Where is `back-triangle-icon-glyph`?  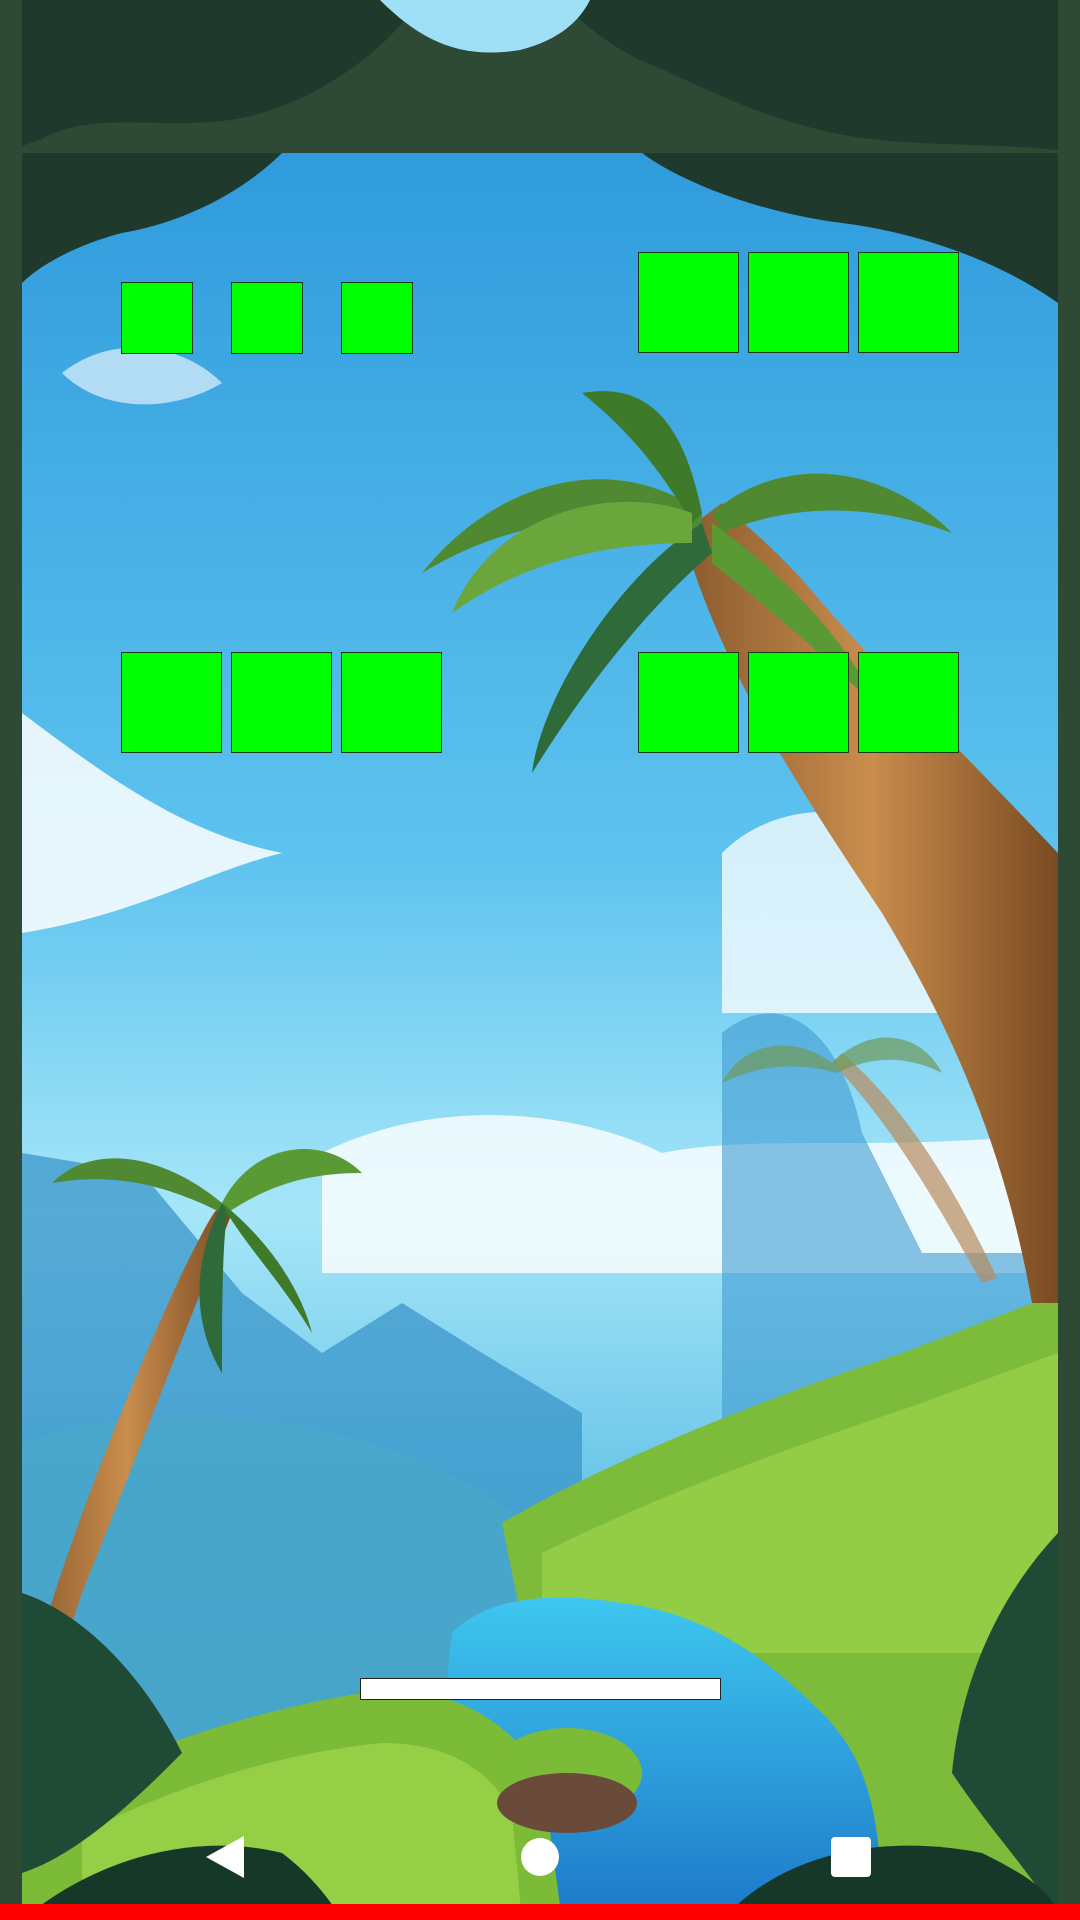
back-triangle-icon-glyph is located at coordinates (225, 1857).